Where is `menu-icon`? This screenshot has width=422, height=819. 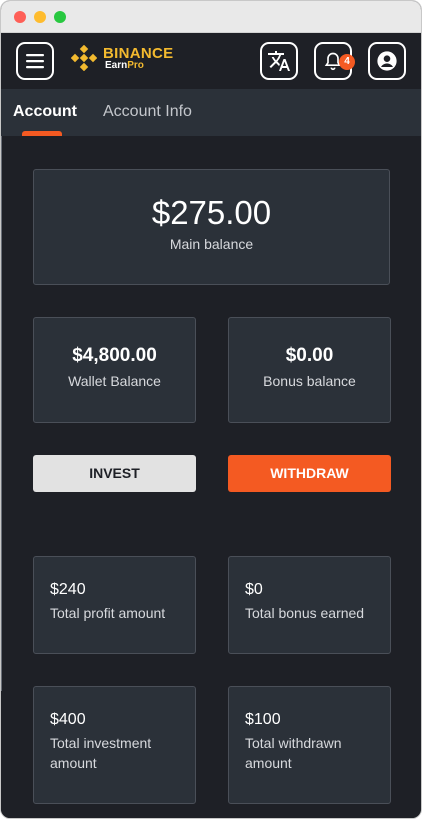
menu-icon is located at coordinates (35, 61).